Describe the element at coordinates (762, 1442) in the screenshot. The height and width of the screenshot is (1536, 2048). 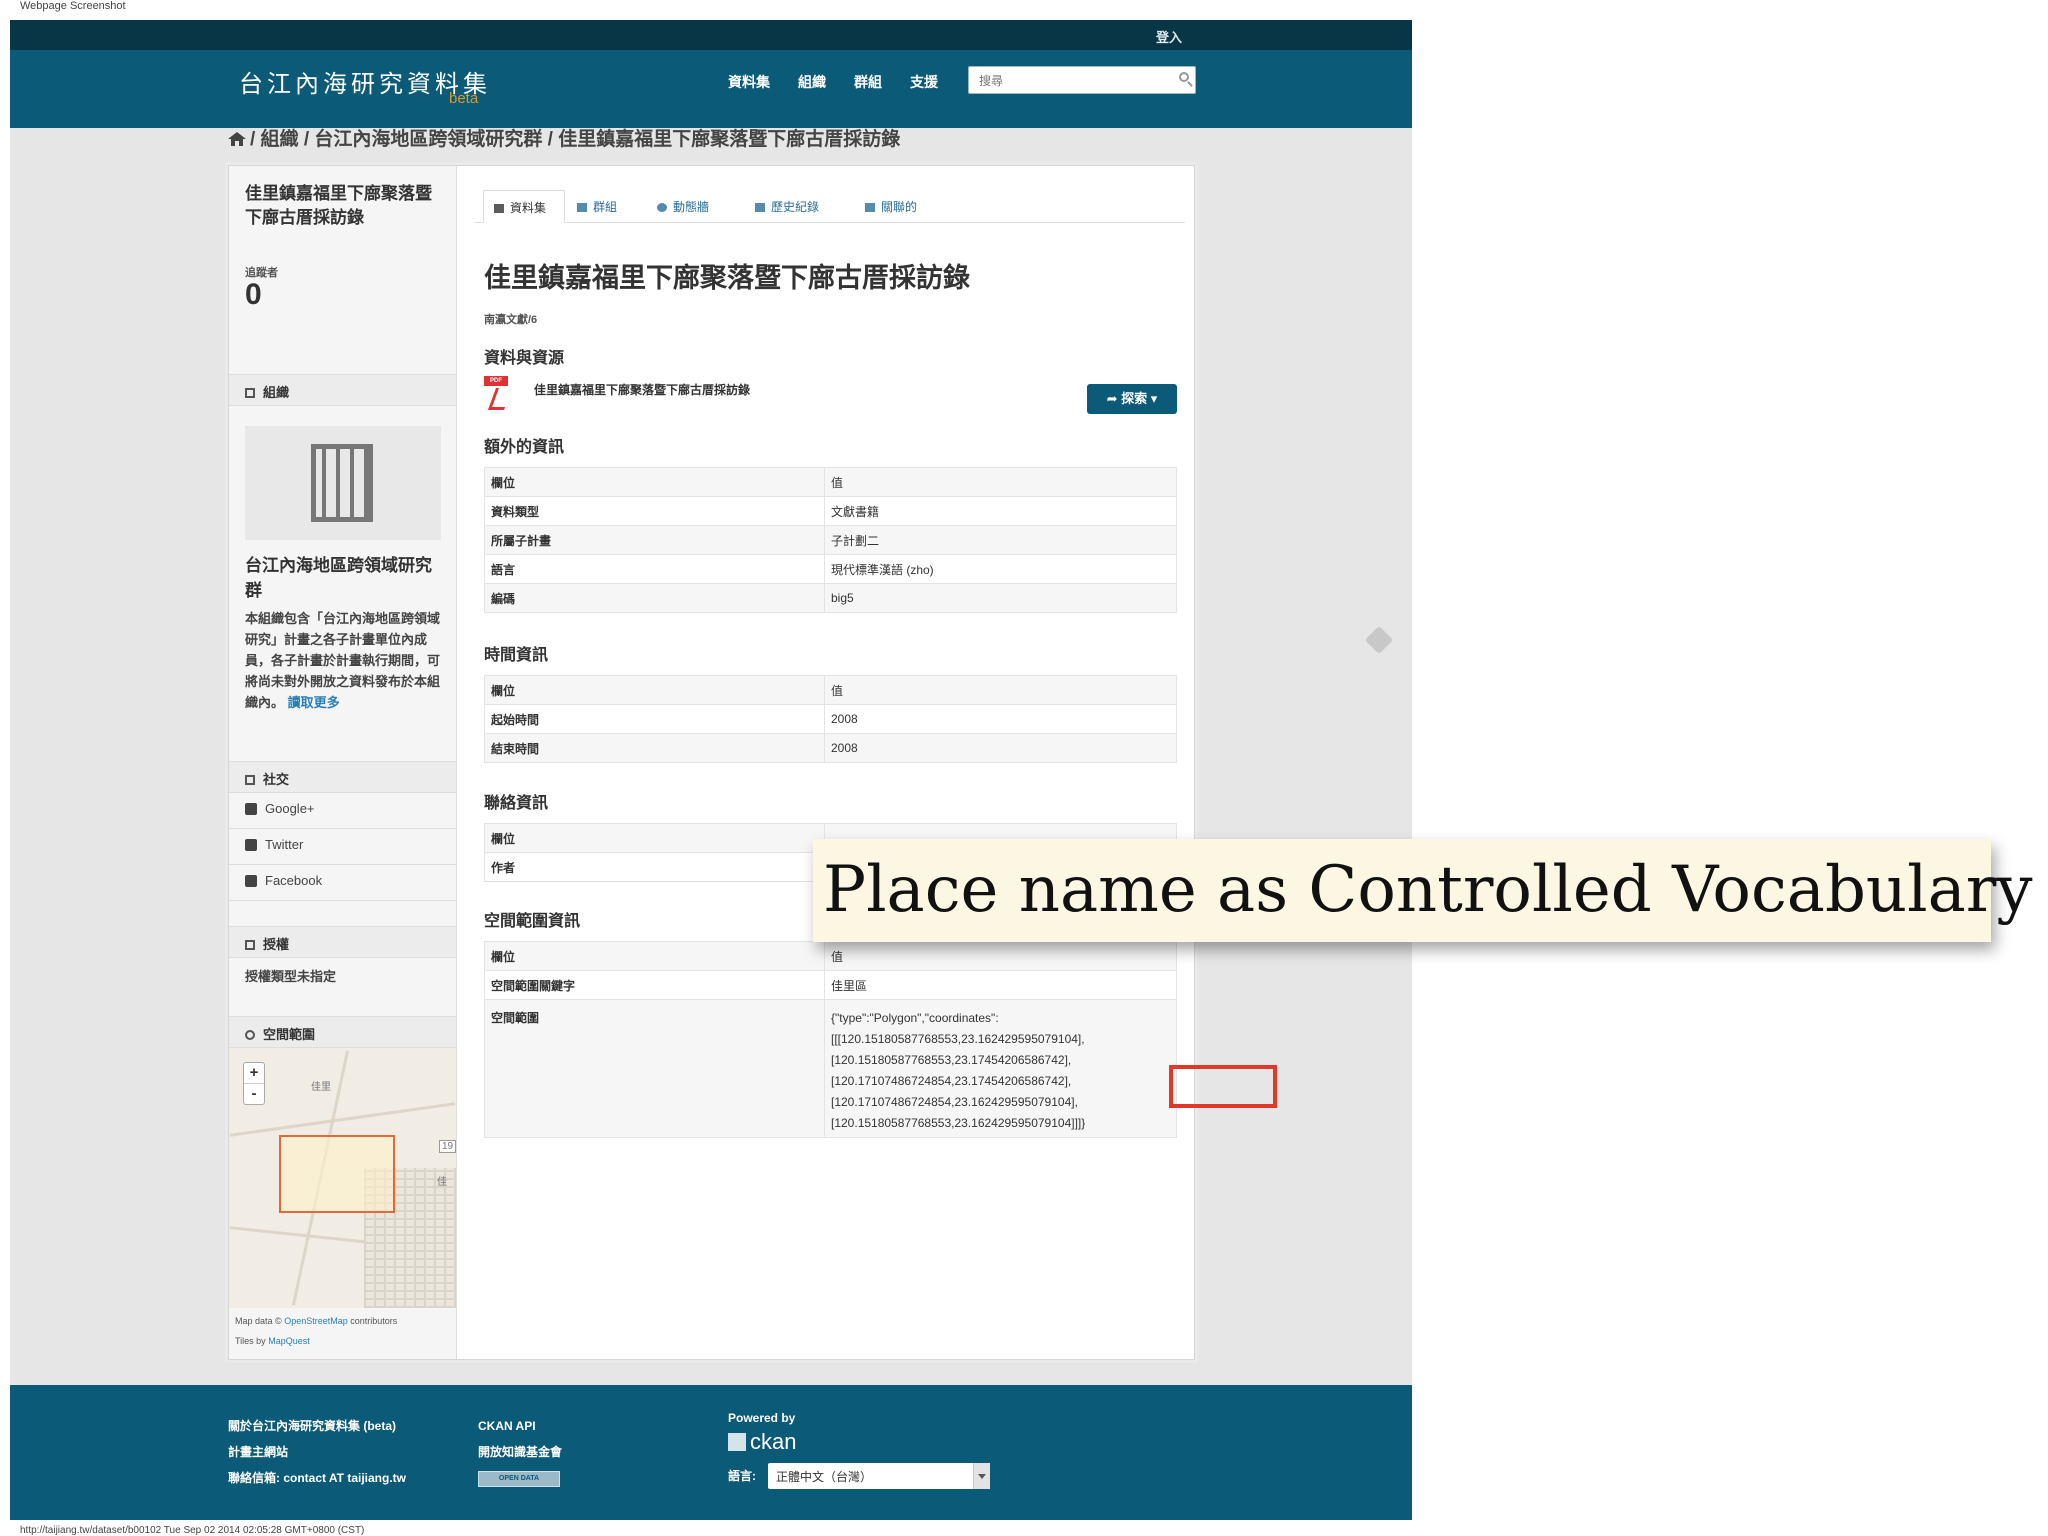
I see `ckan-logo: ckan` at that location.